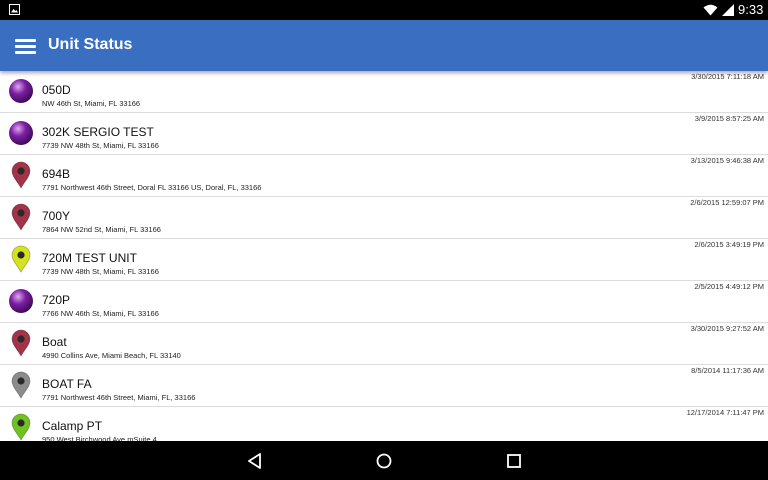 The image size is (768, 480). What do you see at coordinates (729, 244) in the screenshot?
I see `unit-timestamp: 2/6/2015 3:49:19 PM` at bounding box center [729, 244].